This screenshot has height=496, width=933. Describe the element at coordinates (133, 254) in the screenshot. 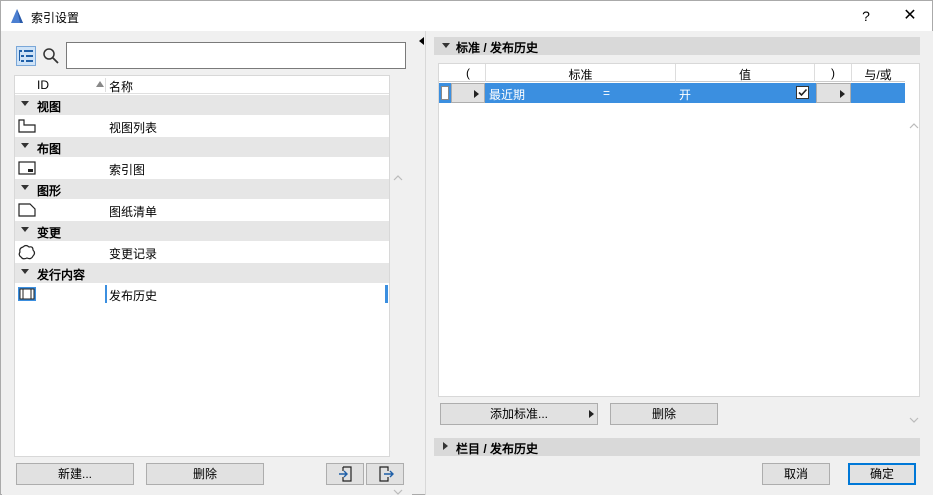

I see `item-name: 变更记录` at that location.